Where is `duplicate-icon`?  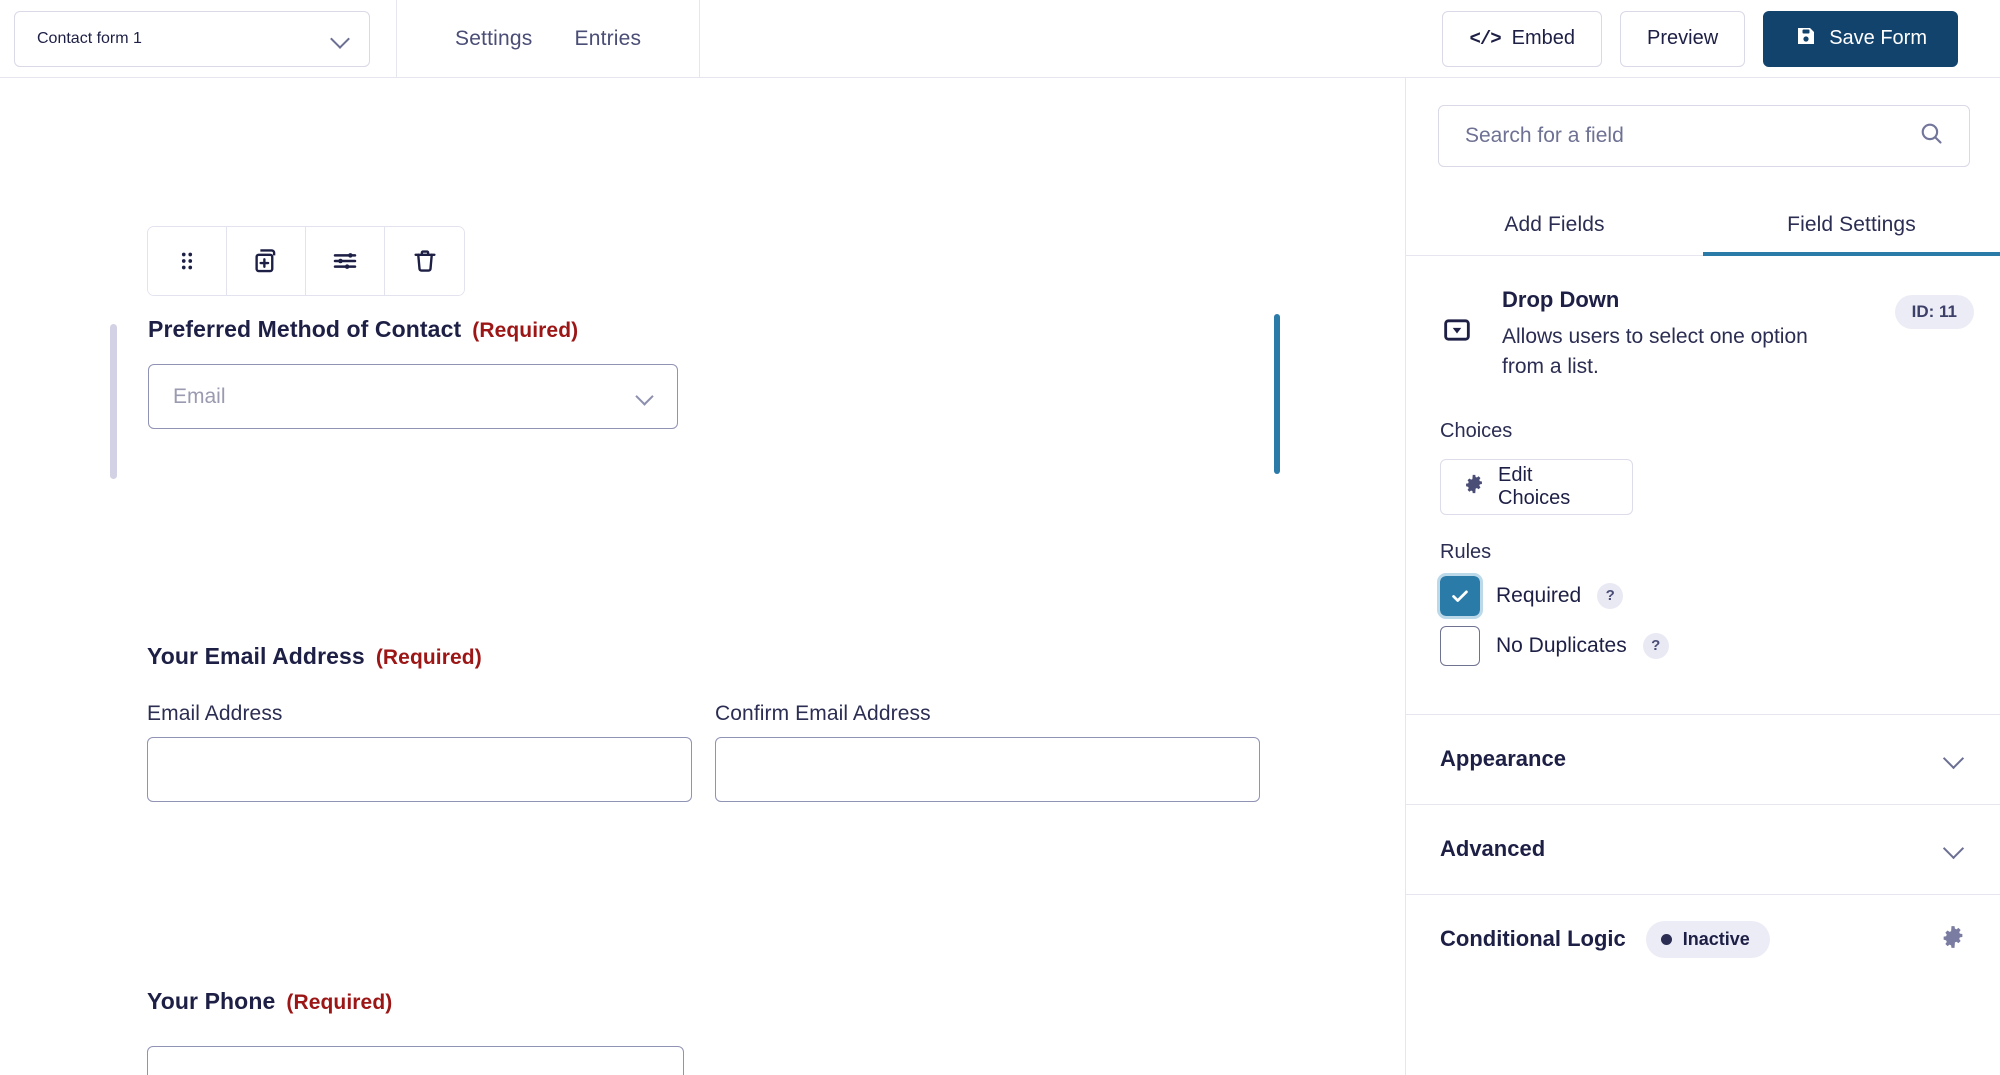
duplicate-icon is located at coordinates (265, 261).